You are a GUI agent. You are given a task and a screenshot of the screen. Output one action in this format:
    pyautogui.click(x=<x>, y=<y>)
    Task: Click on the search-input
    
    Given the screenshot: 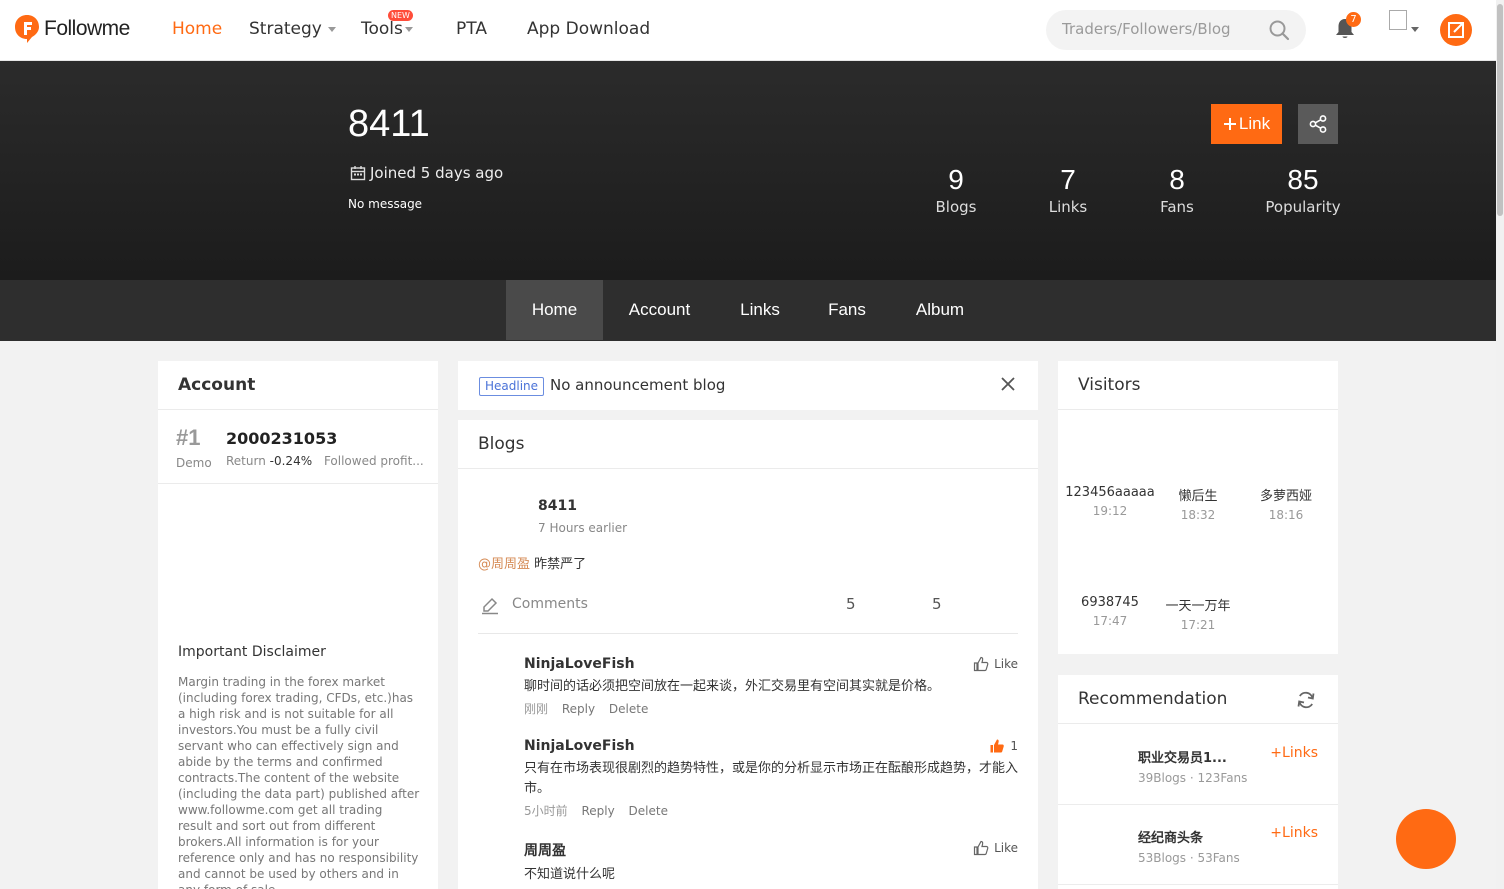 What is the action you would take?
    pyautogui.click(x=1162, y=29)
    